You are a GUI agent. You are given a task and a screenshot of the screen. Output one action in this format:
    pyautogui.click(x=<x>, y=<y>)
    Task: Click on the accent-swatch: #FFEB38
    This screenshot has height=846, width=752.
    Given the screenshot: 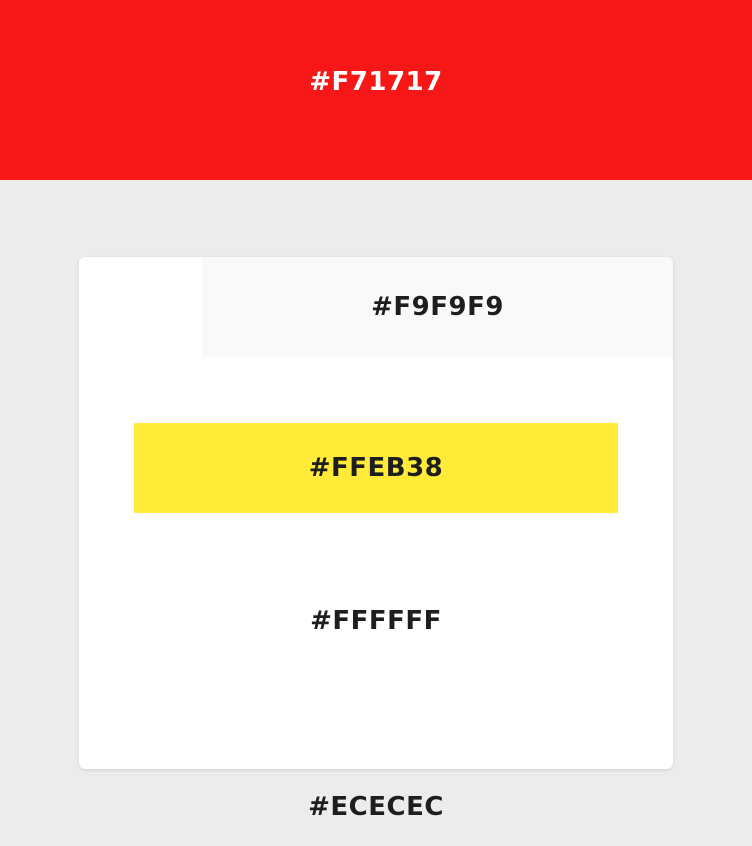 What is the action you would take?
    pyautogui.click(x=376, y=468)
    